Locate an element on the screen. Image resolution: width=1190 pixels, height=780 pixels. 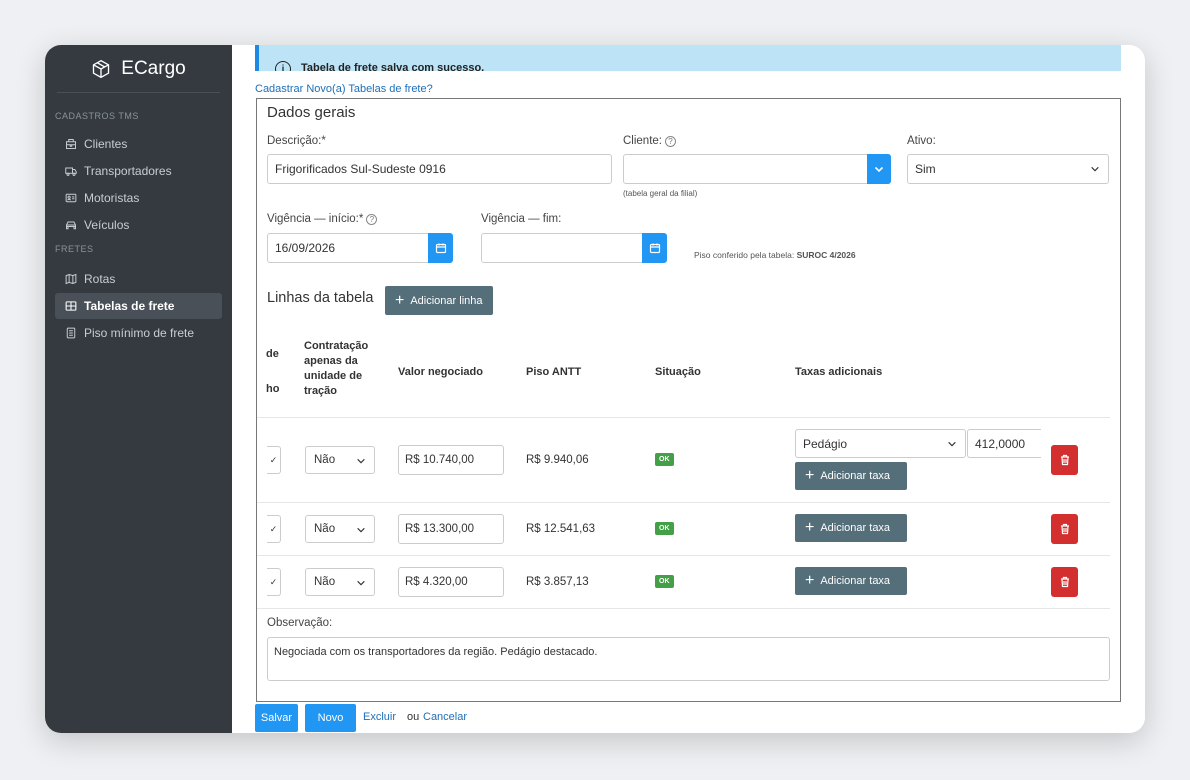
taxa-tipo-select: Pedágio is located at coordinates (880, 443).